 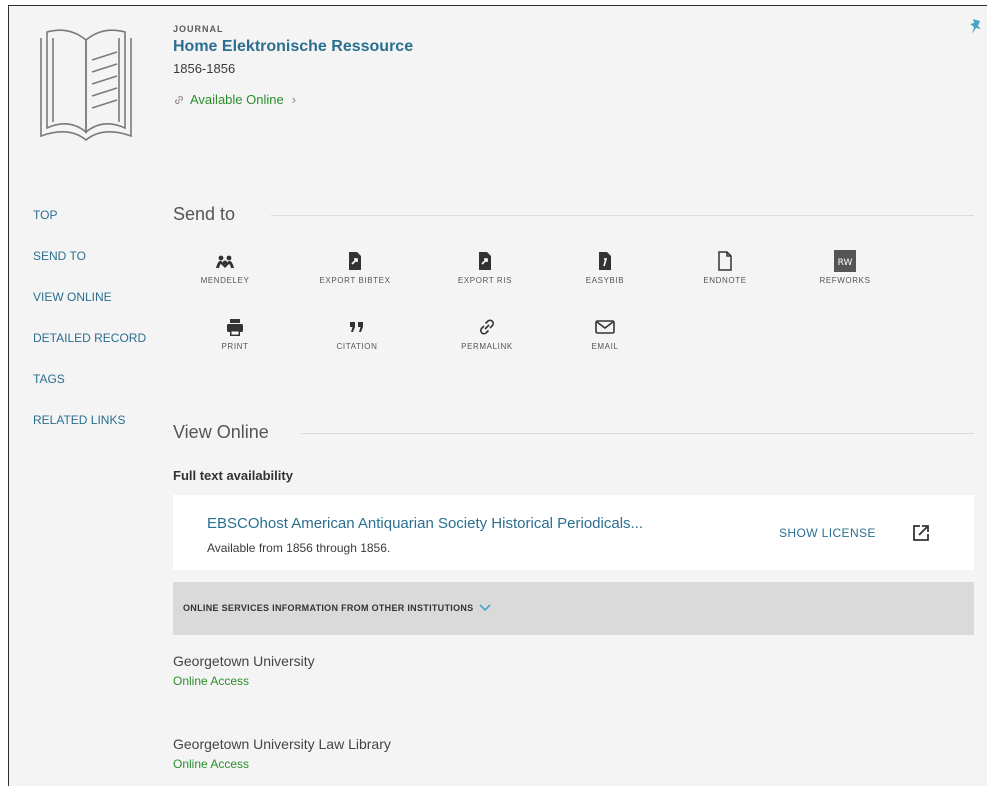 What do you see at coordinates (225, 261) in the screenshot?
I see `mendeley-icon` at bounding box center [225, 261].